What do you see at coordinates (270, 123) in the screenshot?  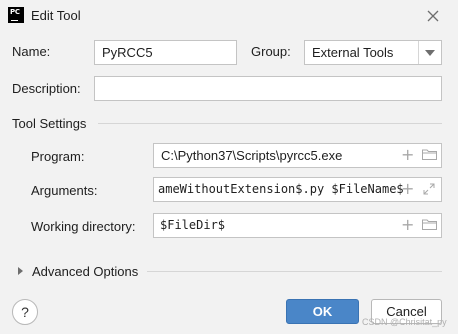 I see `tool-settings-separator` at bounding box center [270, 123].